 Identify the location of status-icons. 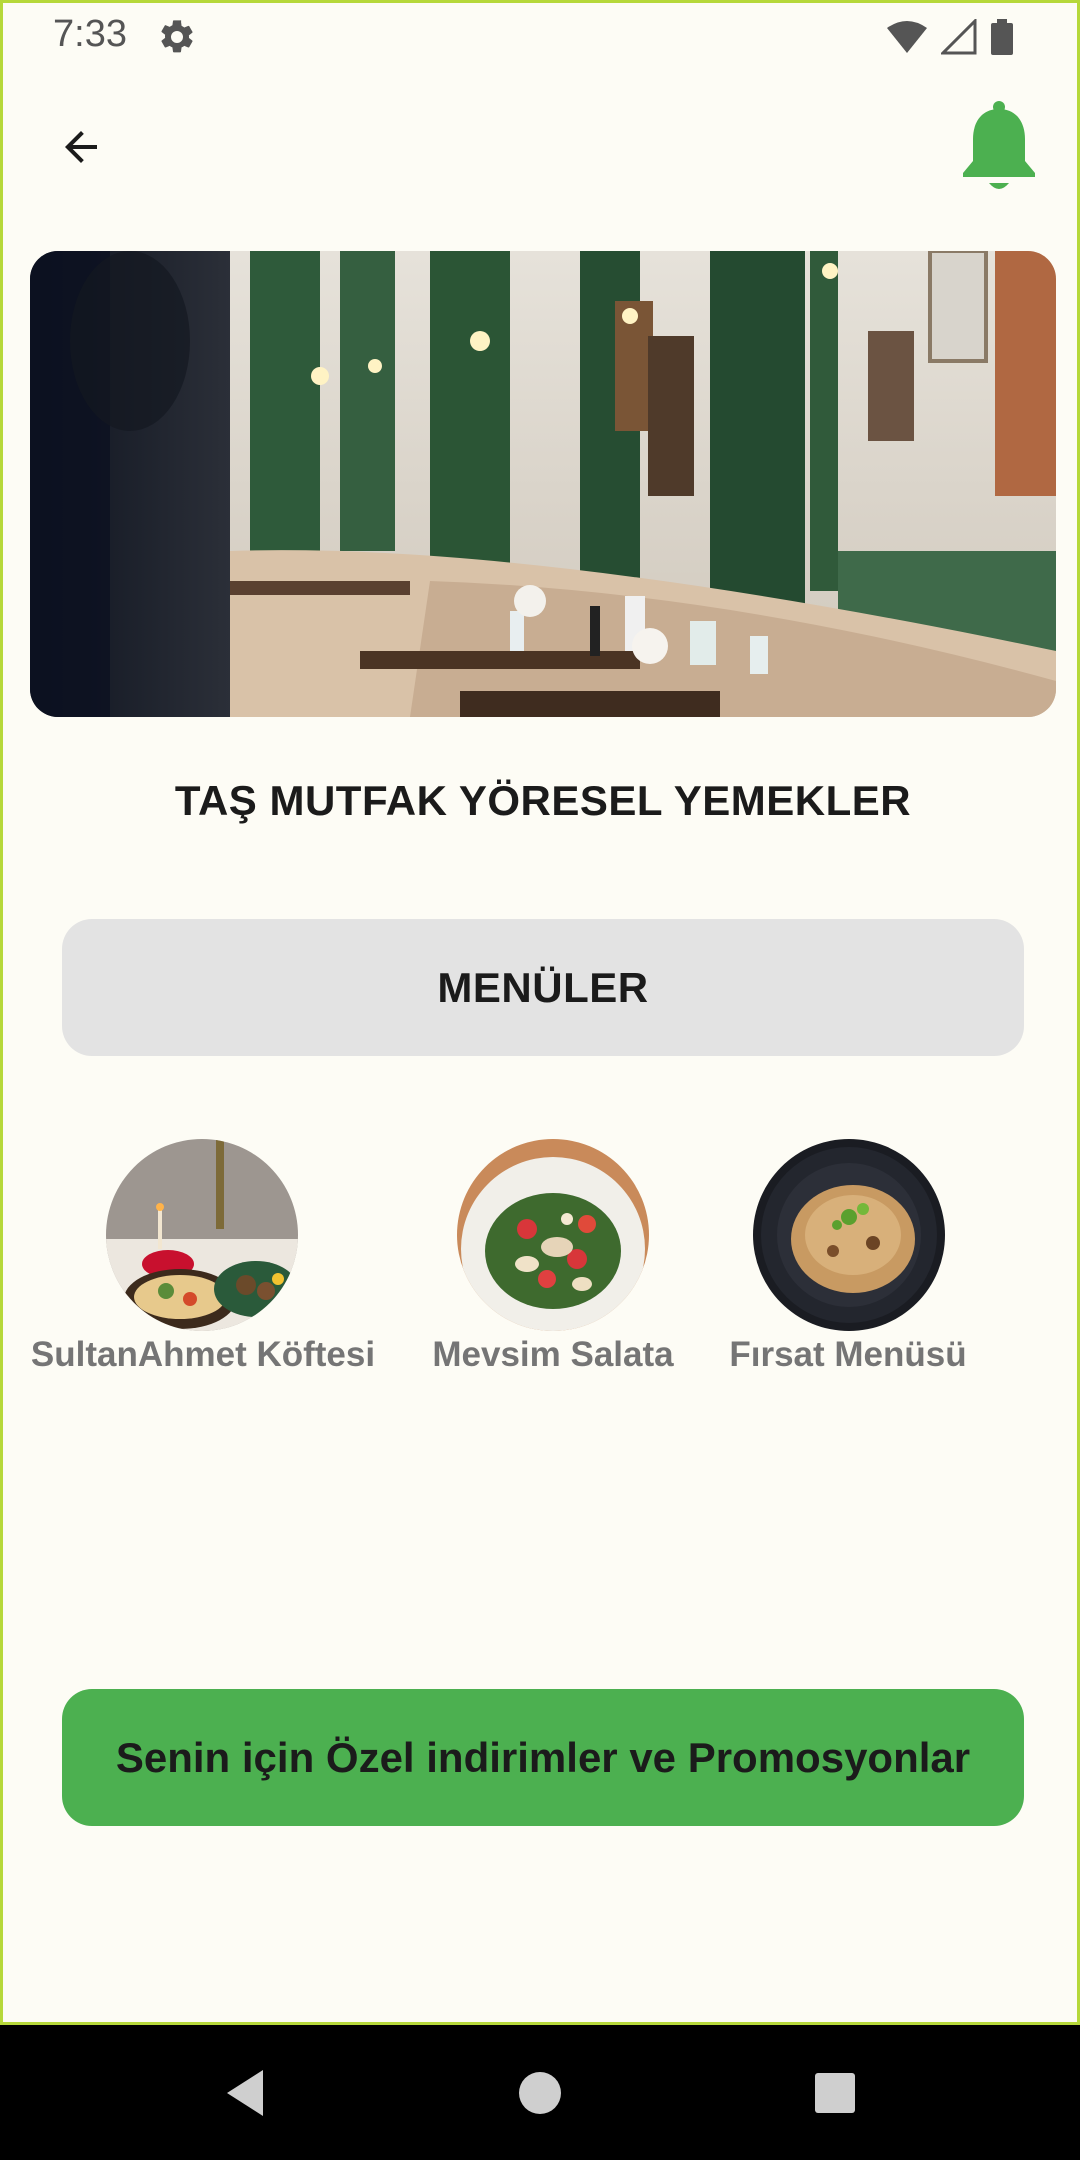
(950, 37).